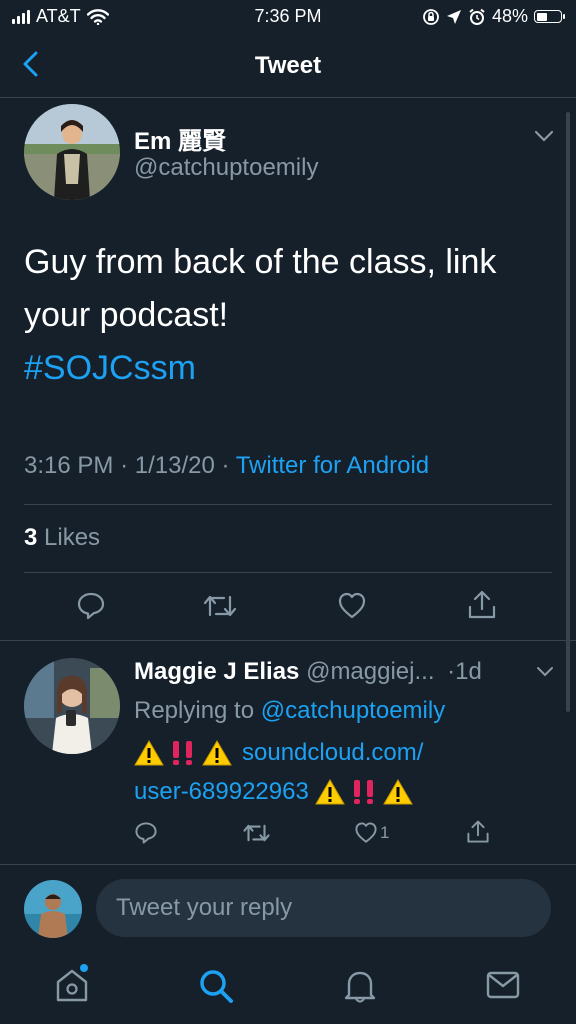 The width and height of the screenshot is (576, 1024). I want to click on reply-like-button: 1, so click(371, 833).